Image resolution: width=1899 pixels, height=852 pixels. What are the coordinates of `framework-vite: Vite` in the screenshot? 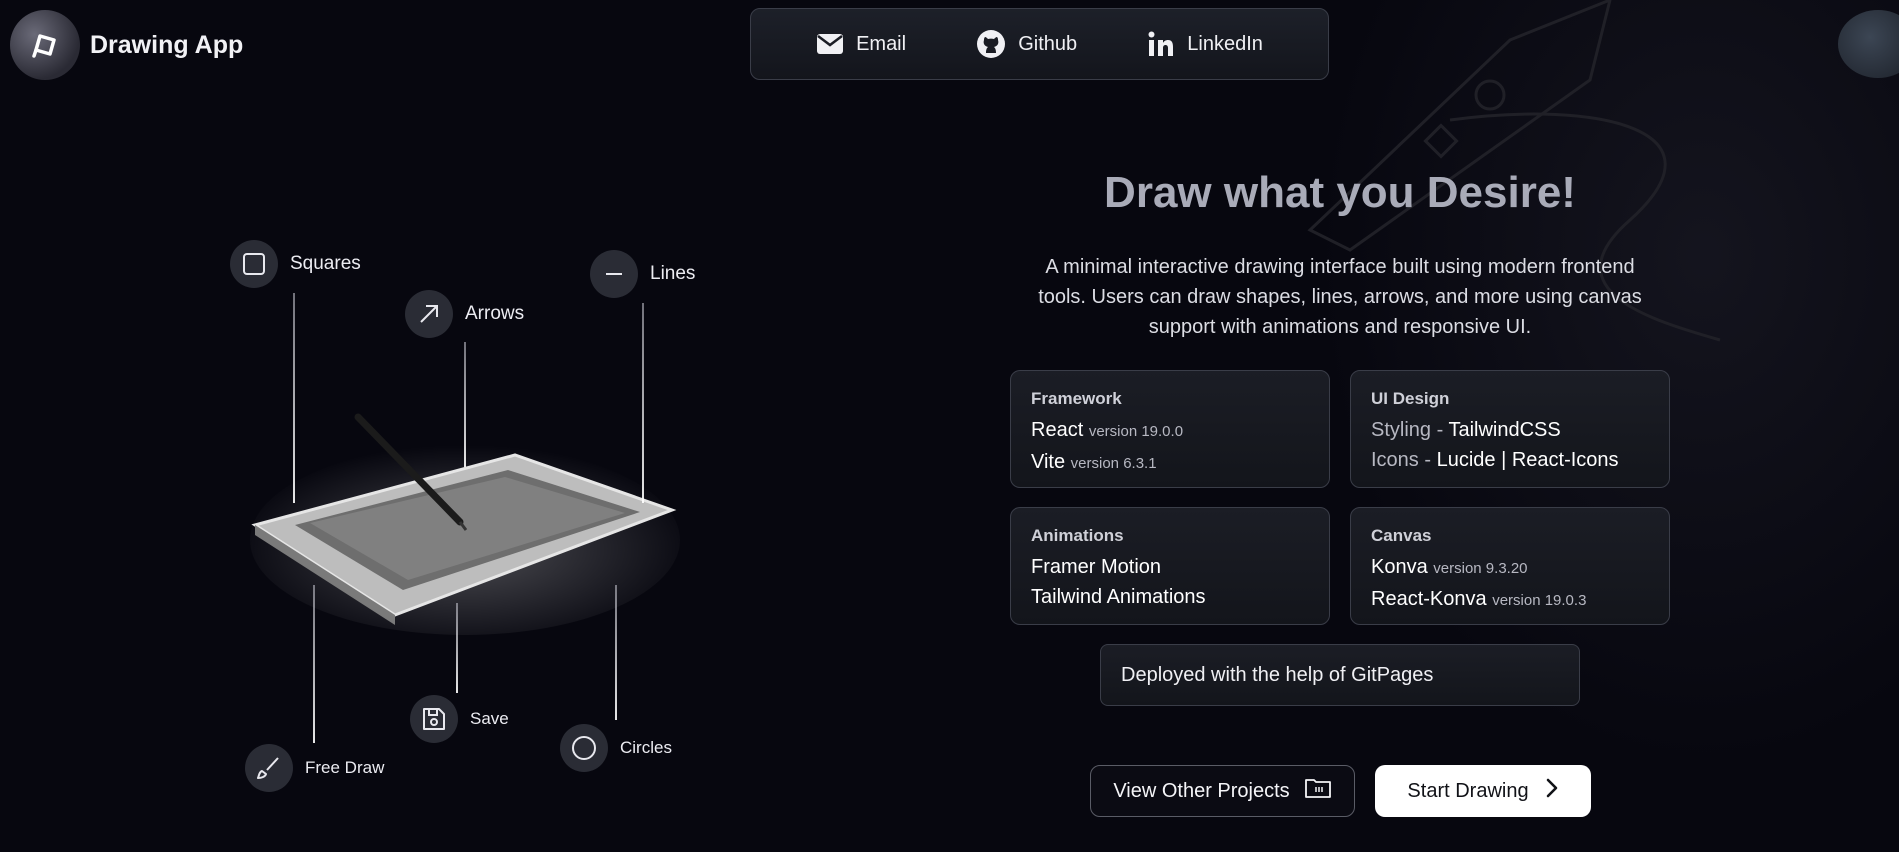 It's located at (1048, 462).